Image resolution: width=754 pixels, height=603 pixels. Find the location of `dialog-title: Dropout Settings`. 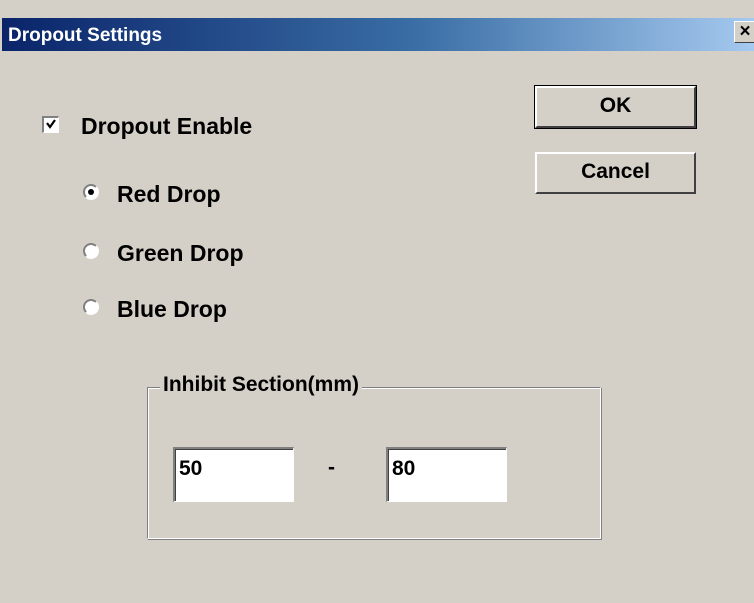

dialog-title: Dropout Settings is located at coordinates (85, 35).